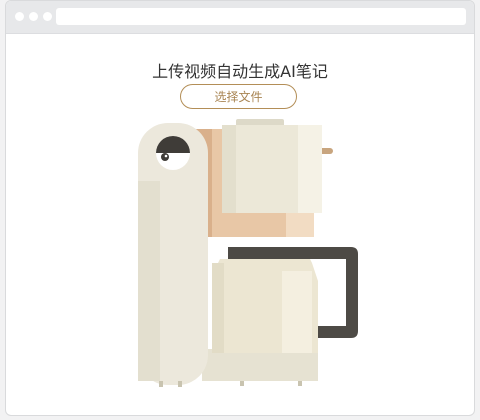 The height and width of the screenshot is (420, 480). What do you see at coordinates (260, 365) in the screenshot?
I see `machine-base` at bounding box center [260, 365].